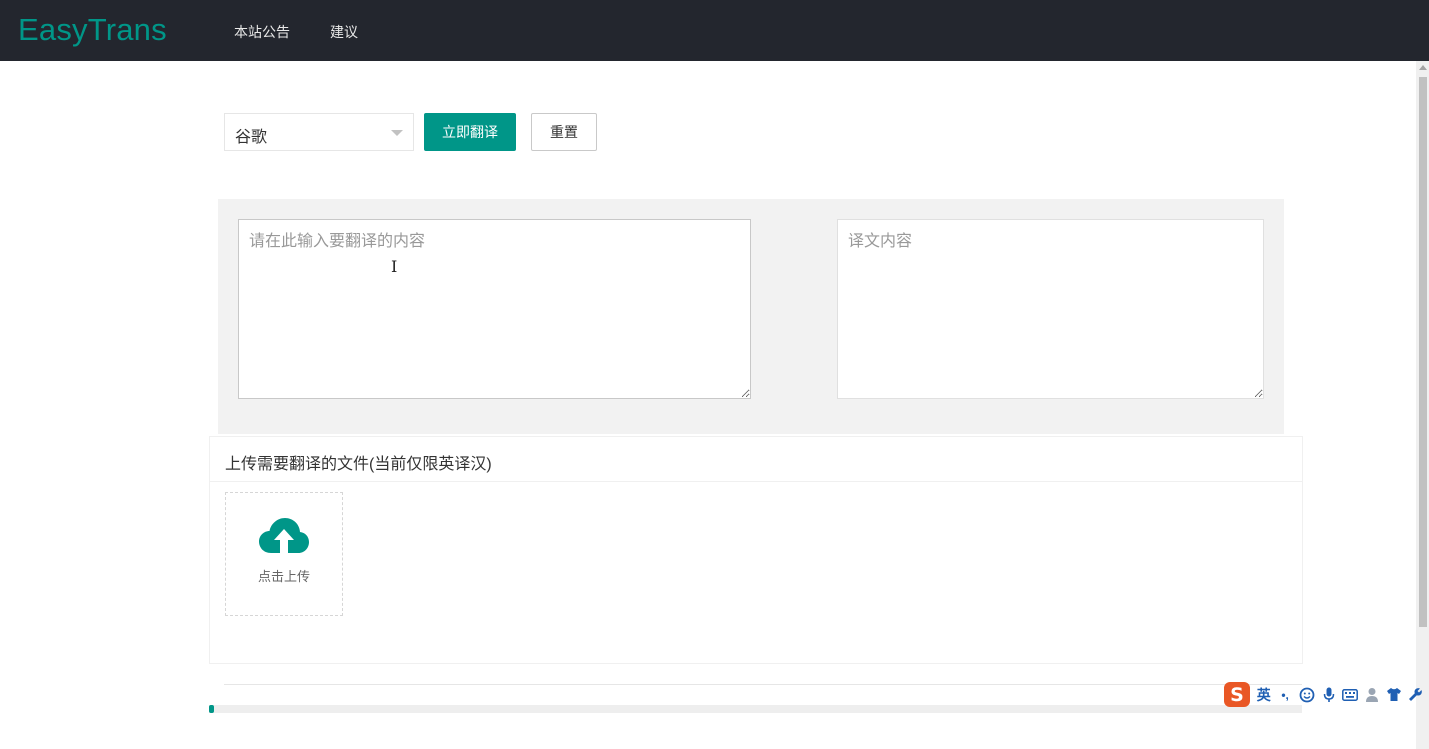 This screenshot has height=749, width=1429. Describe the element at coordinates (1415, 695) in the screenshot. I see `wrench-icon` at that location.